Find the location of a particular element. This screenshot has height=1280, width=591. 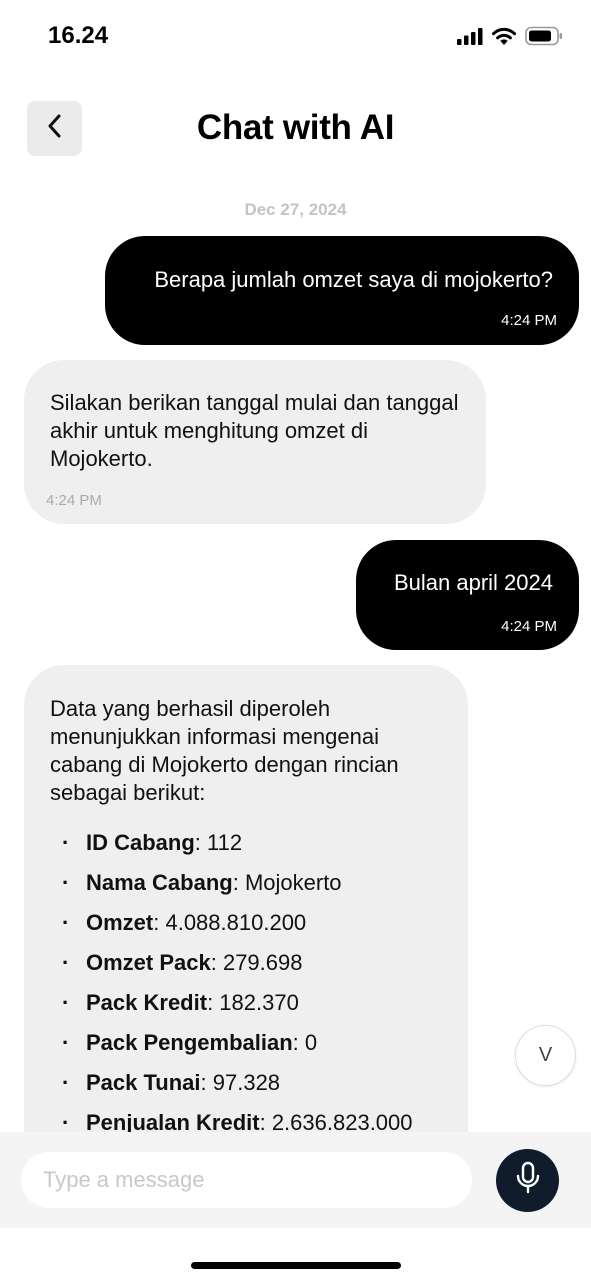

list-item-label: Penjualan Kredit is located at coordinates (173, 1121).